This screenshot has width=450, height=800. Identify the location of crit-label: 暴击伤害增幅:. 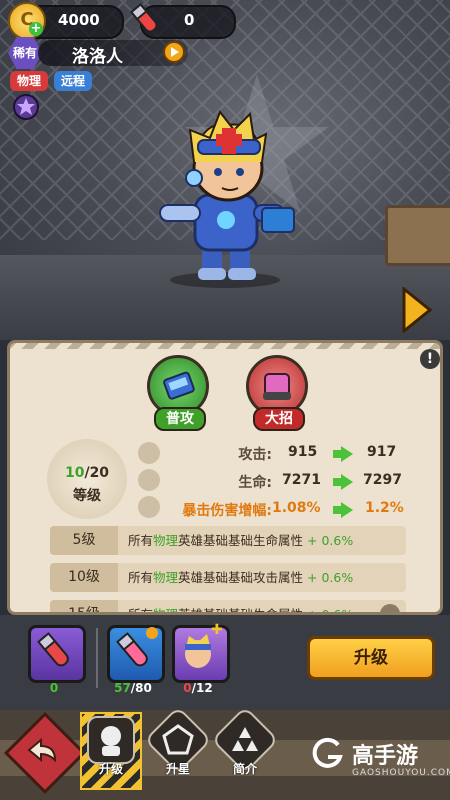
(227, 511).